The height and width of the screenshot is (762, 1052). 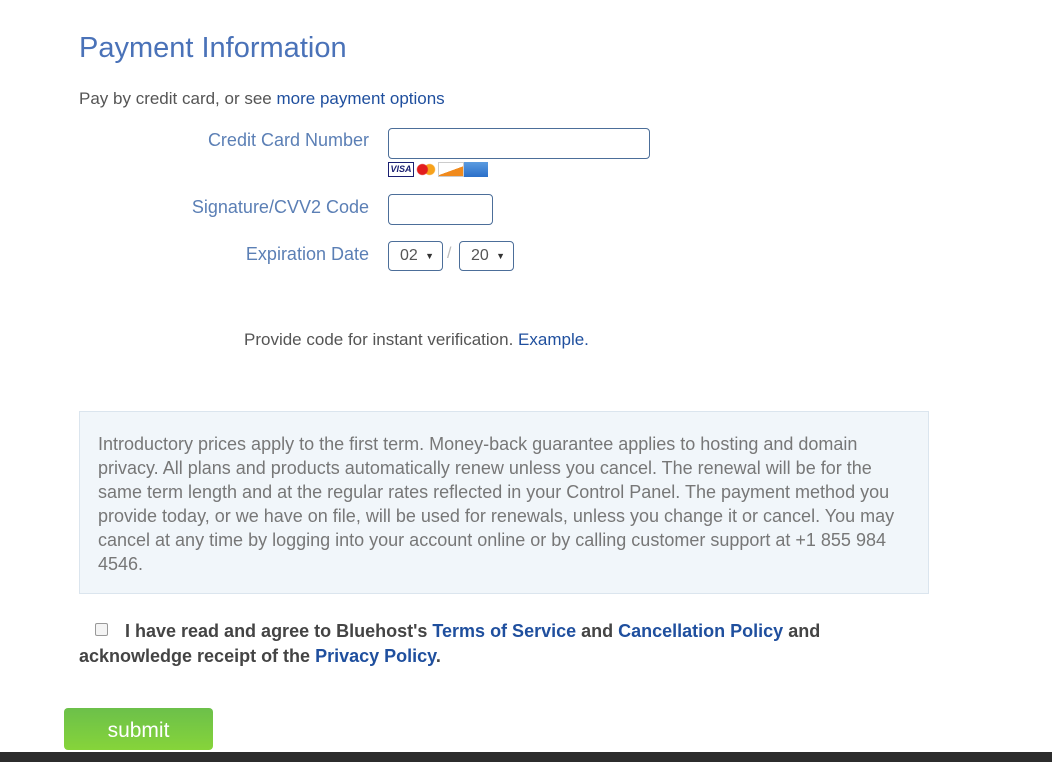 I want to click on verification-text: Provide code for instant verification., so click(x=381, y=339).